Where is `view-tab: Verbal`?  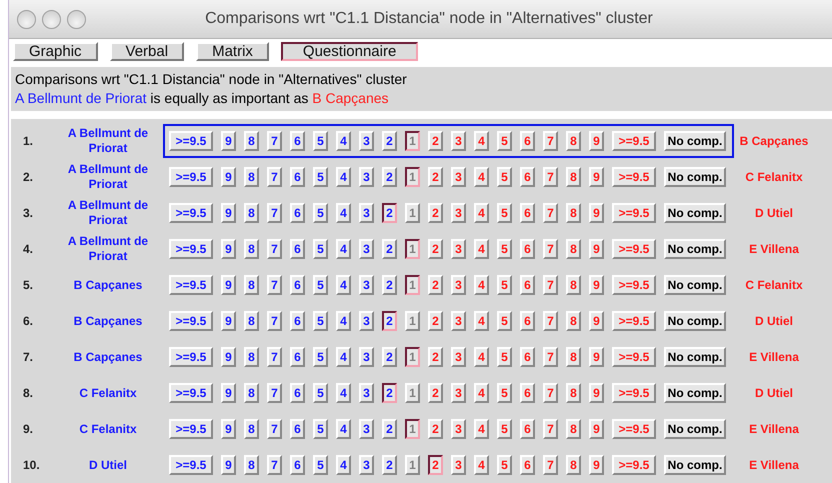
view-tab: Verbal is located at coordinates (147, 51).